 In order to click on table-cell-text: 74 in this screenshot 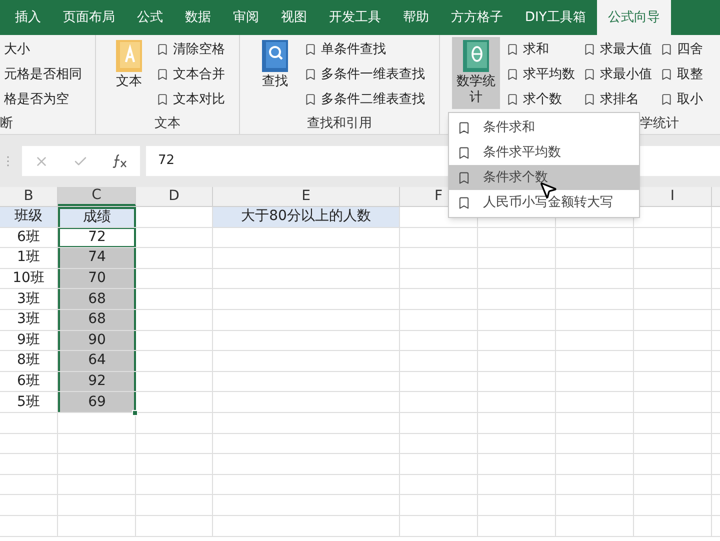, I will do `click(97, 258)`.